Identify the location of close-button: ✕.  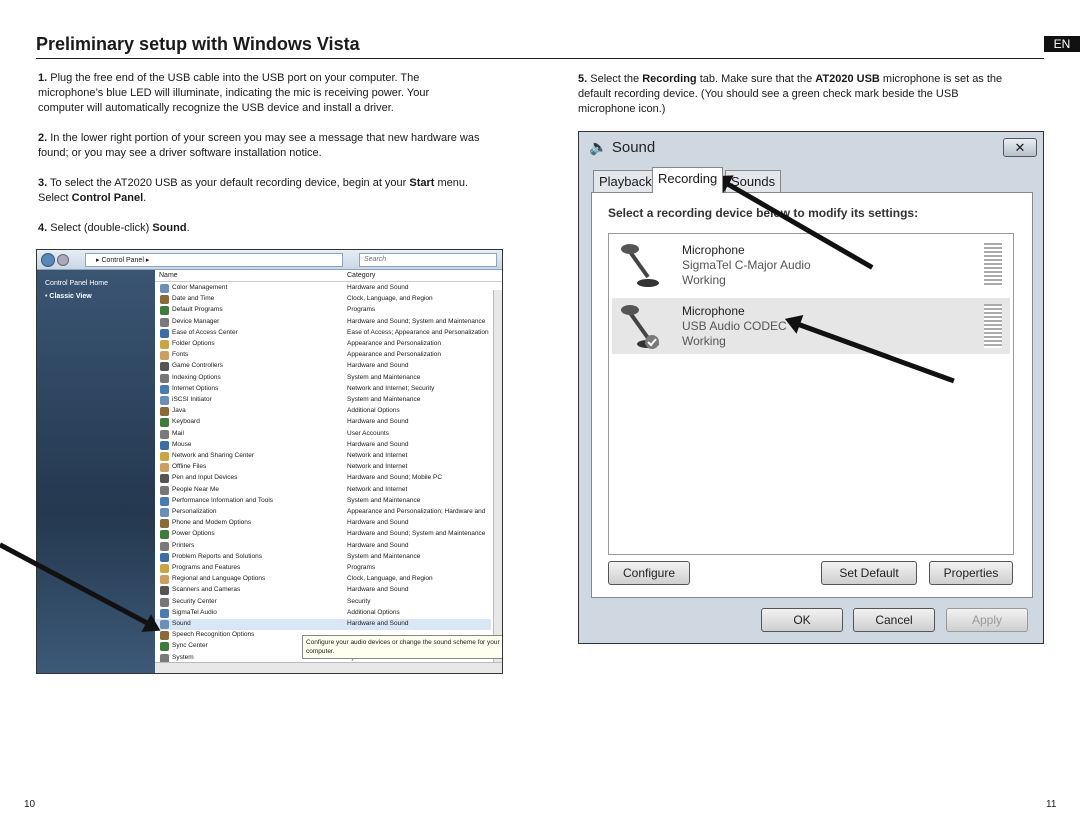
(1020, 147).